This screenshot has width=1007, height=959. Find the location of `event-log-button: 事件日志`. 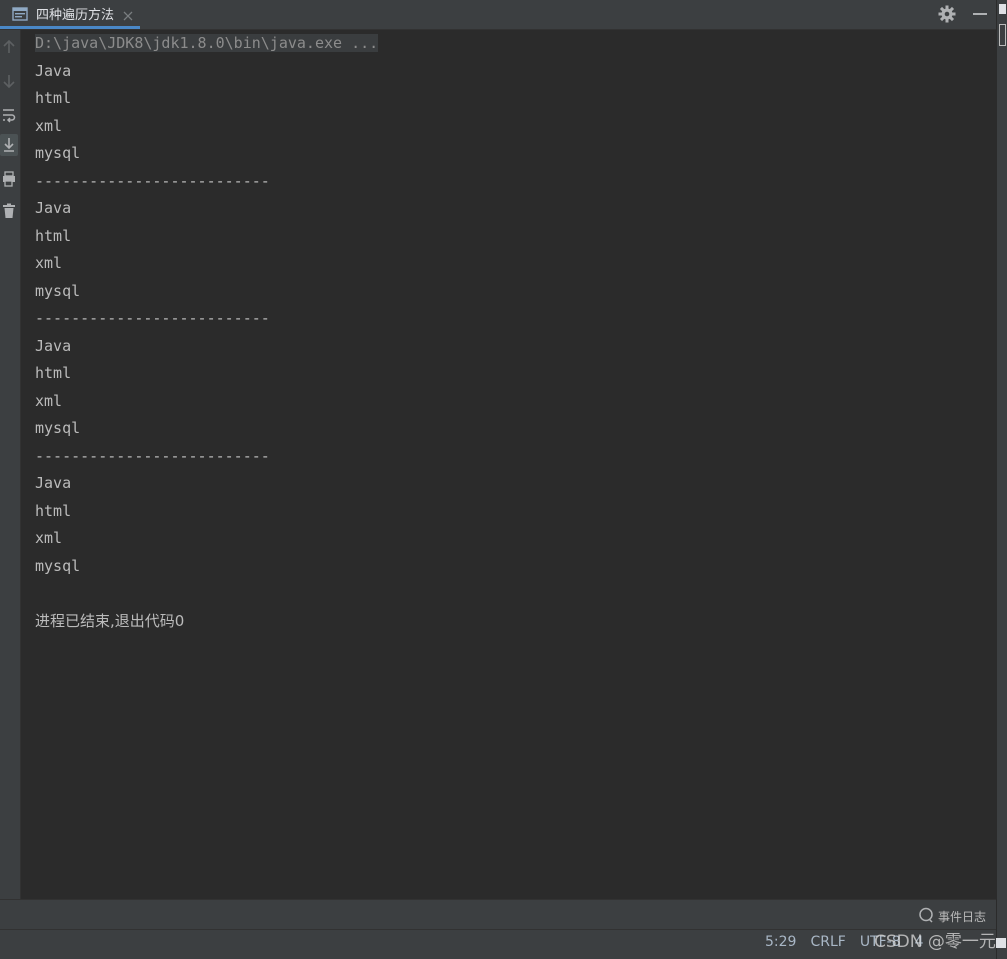

event-log-button: 事件日志 is located at coordinates (952, 916).